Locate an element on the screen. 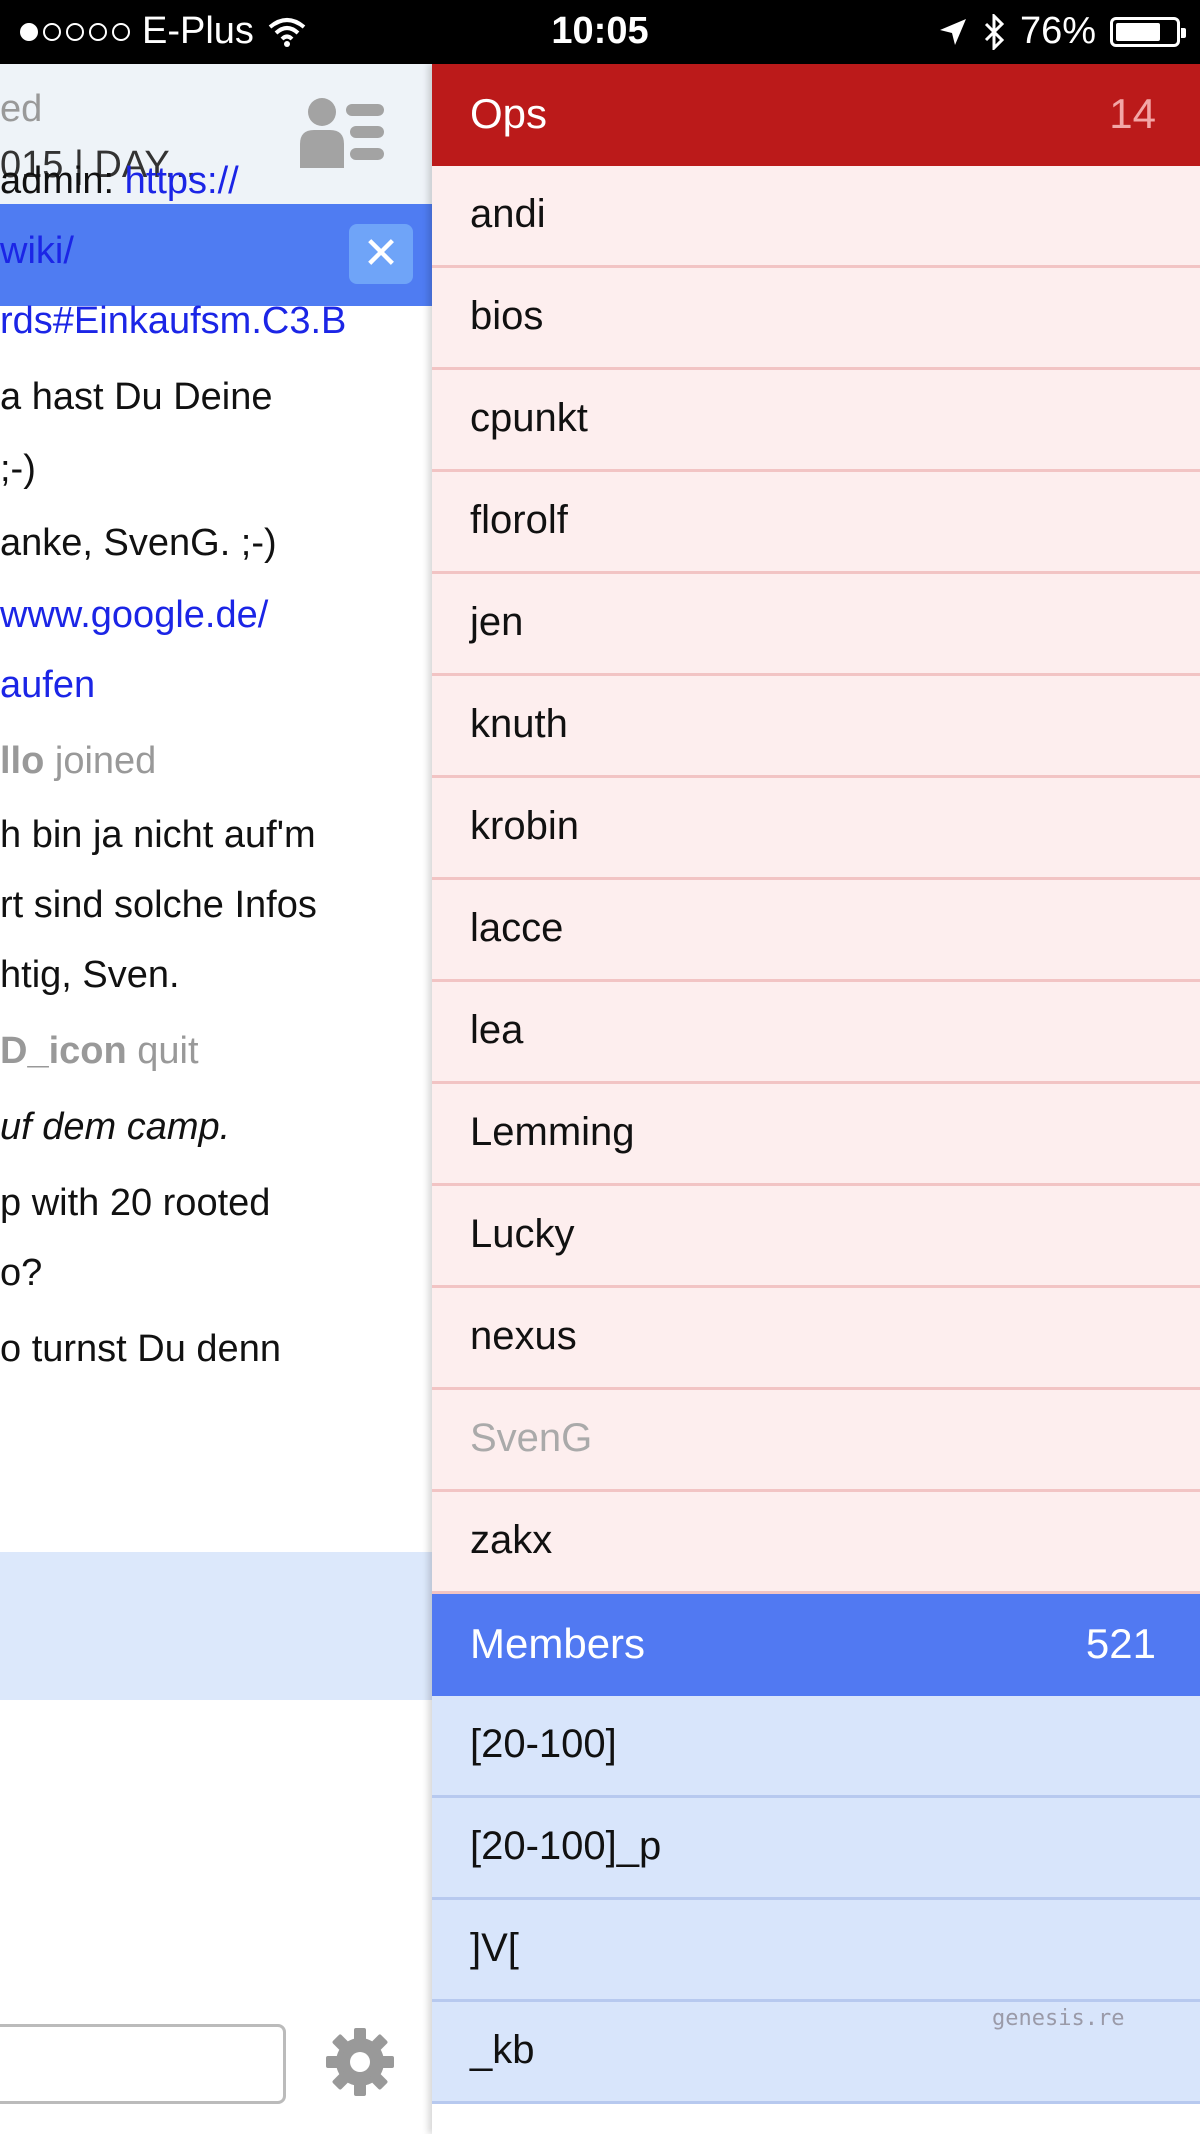 The height and width of the screenshot is (2134, 1200). chat-line: rt sind solche Infos is located at coordinates (158, 905).